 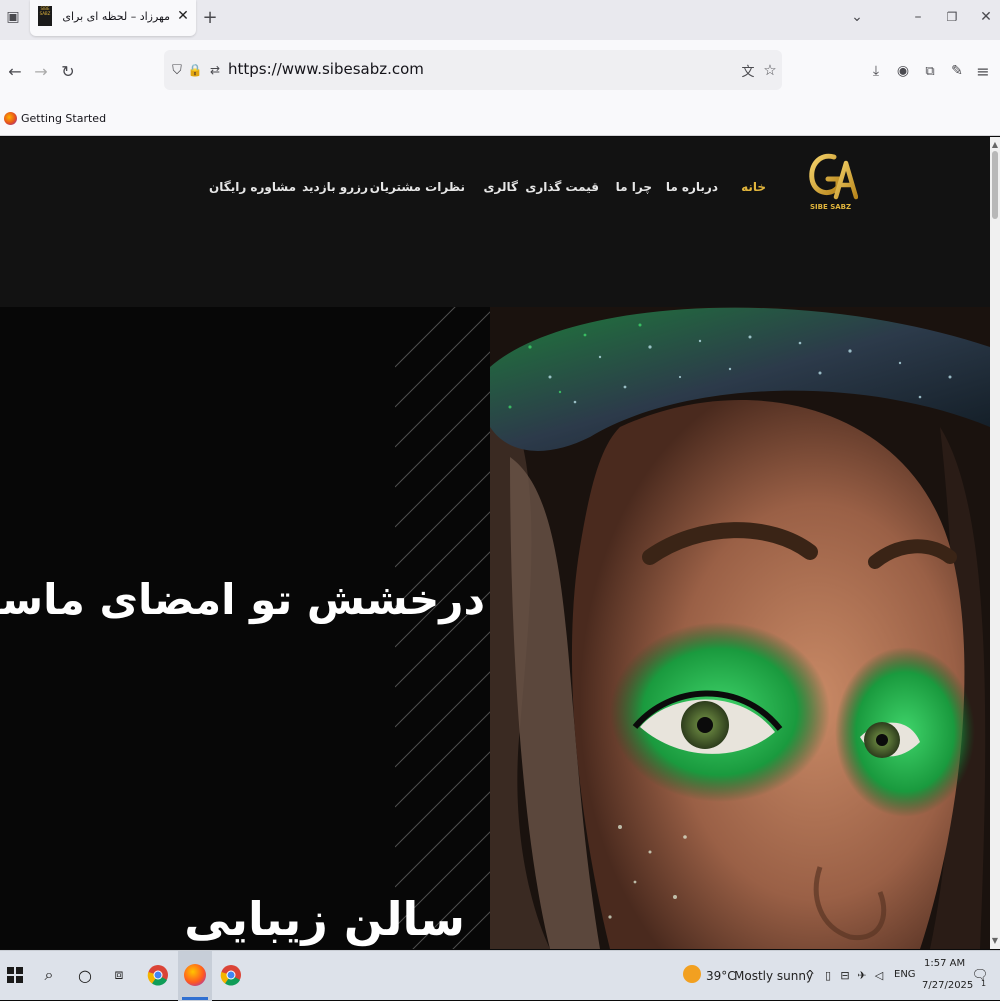 I want to click on menu-icon: ≡, so click(x=983, y=71).